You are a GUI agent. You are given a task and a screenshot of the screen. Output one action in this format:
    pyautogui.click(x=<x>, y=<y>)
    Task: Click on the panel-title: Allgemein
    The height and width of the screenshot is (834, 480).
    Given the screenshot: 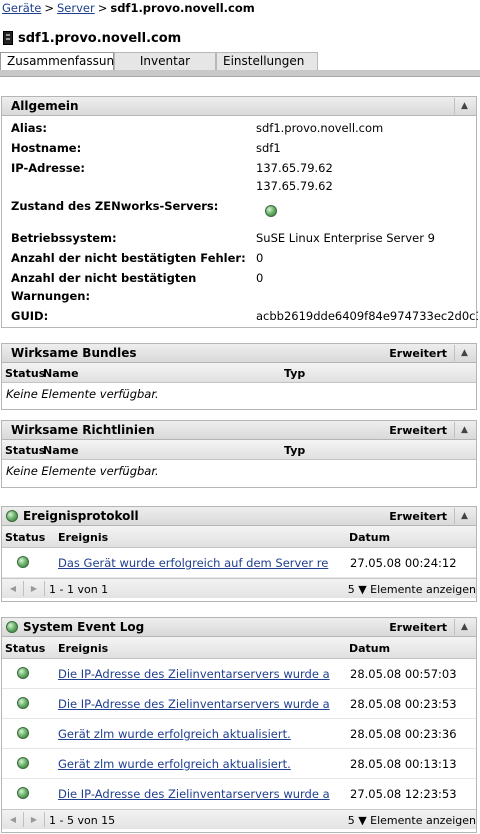 What is the action you would take?
    pyautogui.click(x=45, y=106)
    